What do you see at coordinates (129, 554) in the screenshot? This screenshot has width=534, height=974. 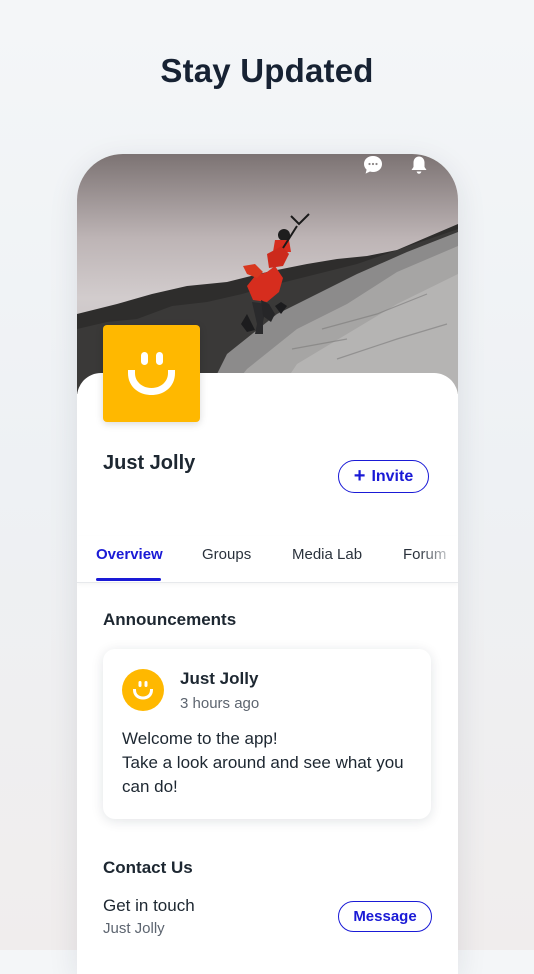 I see `tab-overview: Overview` at bounding box center [129, 554].